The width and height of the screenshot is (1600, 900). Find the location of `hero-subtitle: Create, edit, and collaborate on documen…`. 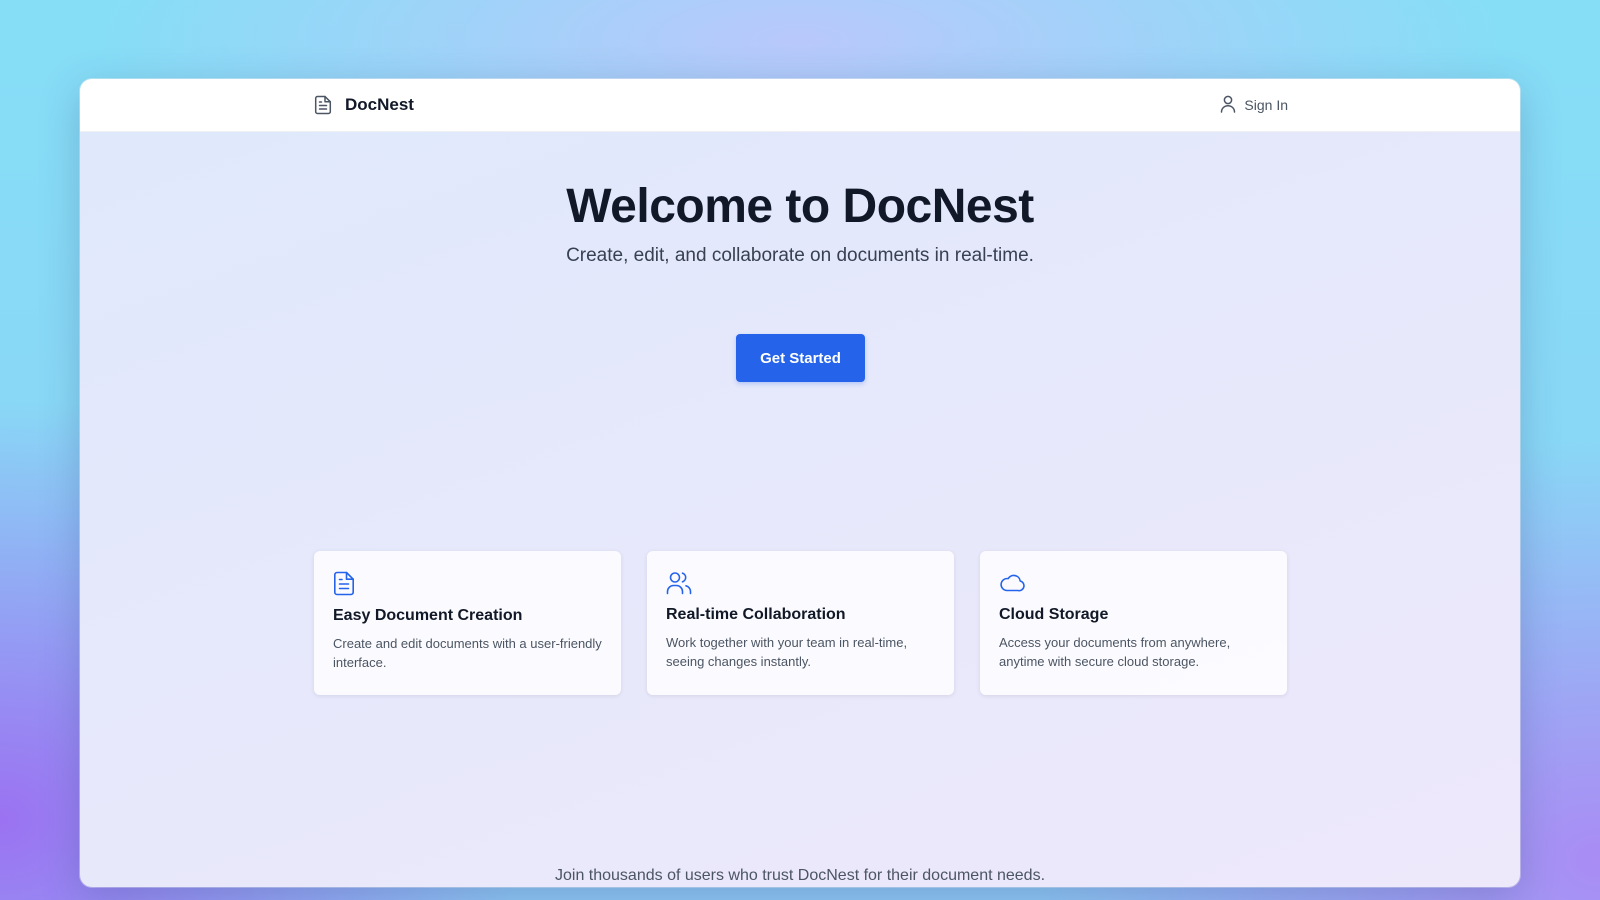

hero-subtitle: Create, edit, and collaborate on documen… is located at coordinates (800, 255).